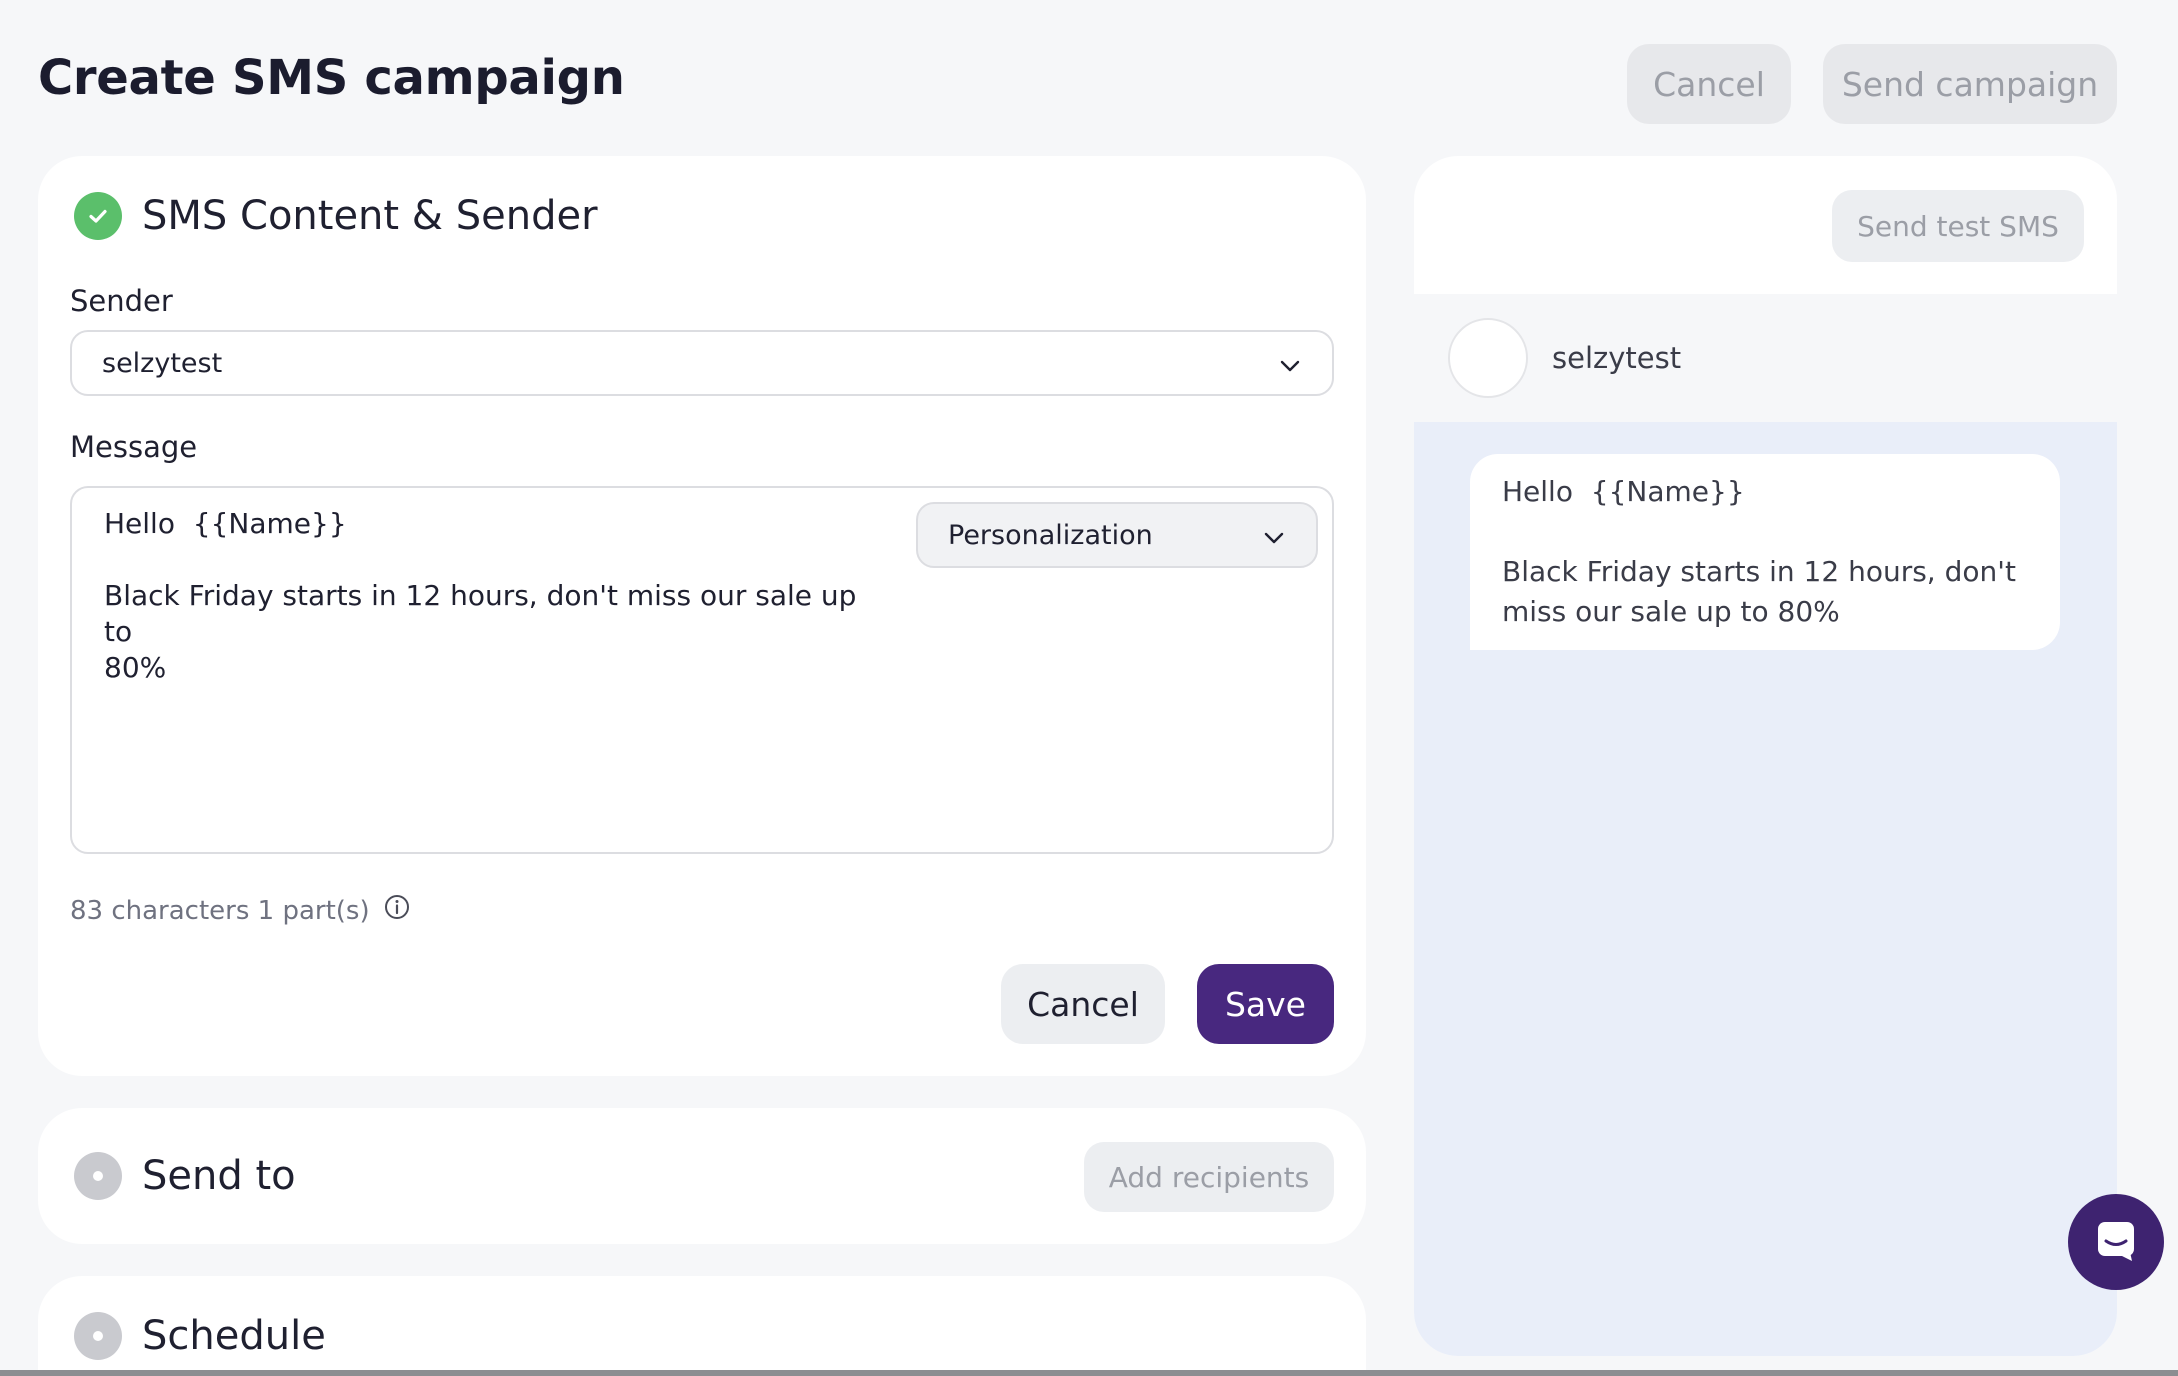  I want to click on cancel-button: Cancel, so click(1083, 1004).